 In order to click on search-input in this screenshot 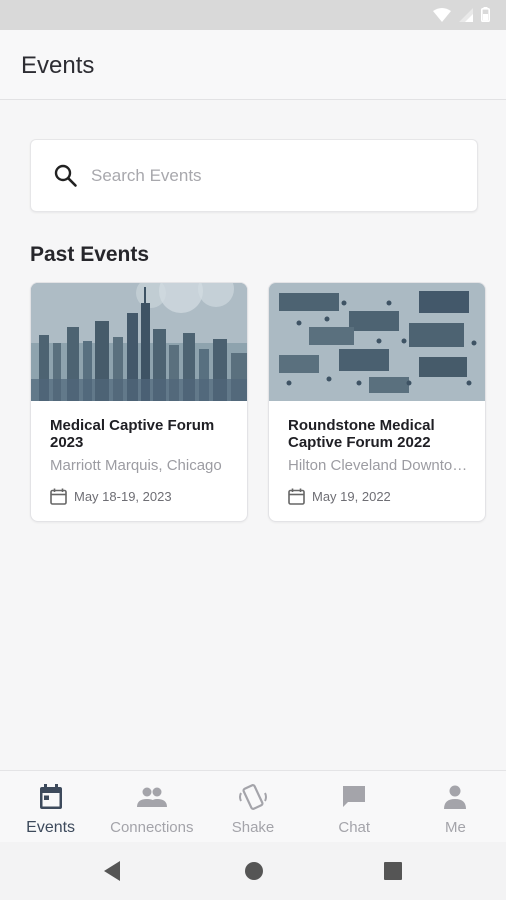, I will do `click(271, 176)`.